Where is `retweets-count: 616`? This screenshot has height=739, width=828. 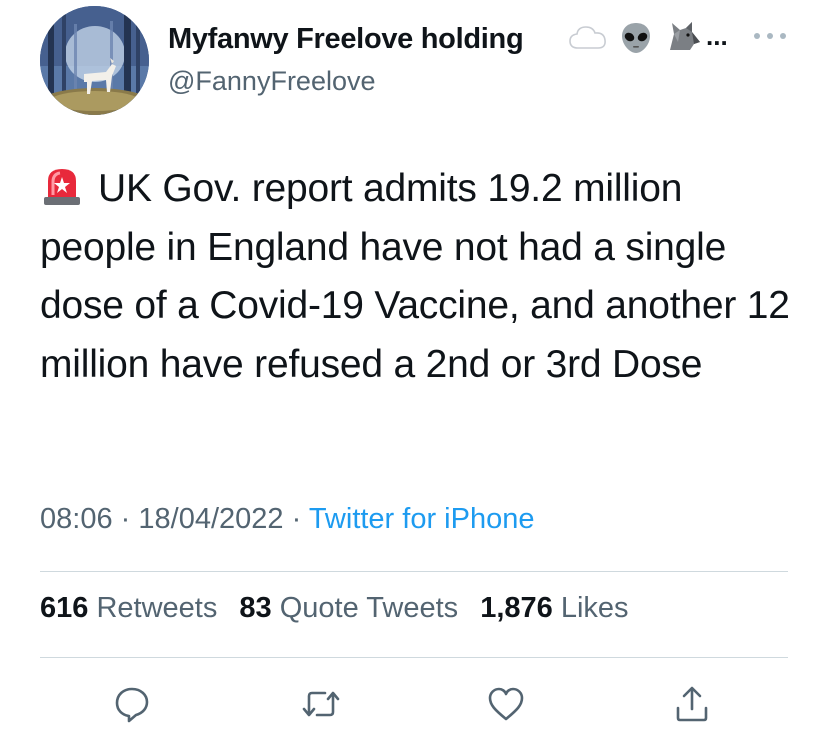
retweets-count: 616 is located at coordinates (64, 608).